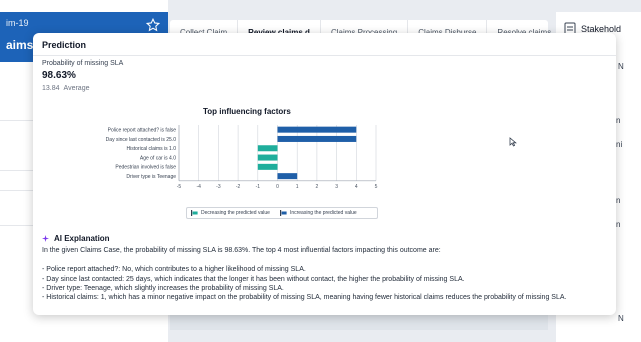  I want to click on average-row: 13.84 Average, so click(67, 88).